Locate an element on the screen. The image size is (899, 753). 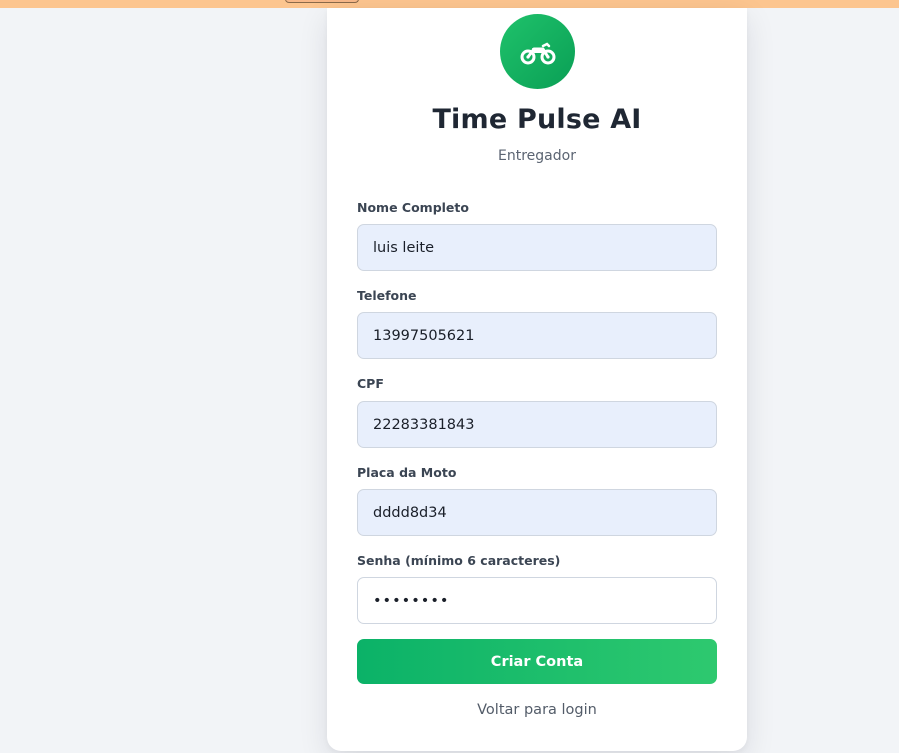
plate-input is located at coordinates (537, 512).